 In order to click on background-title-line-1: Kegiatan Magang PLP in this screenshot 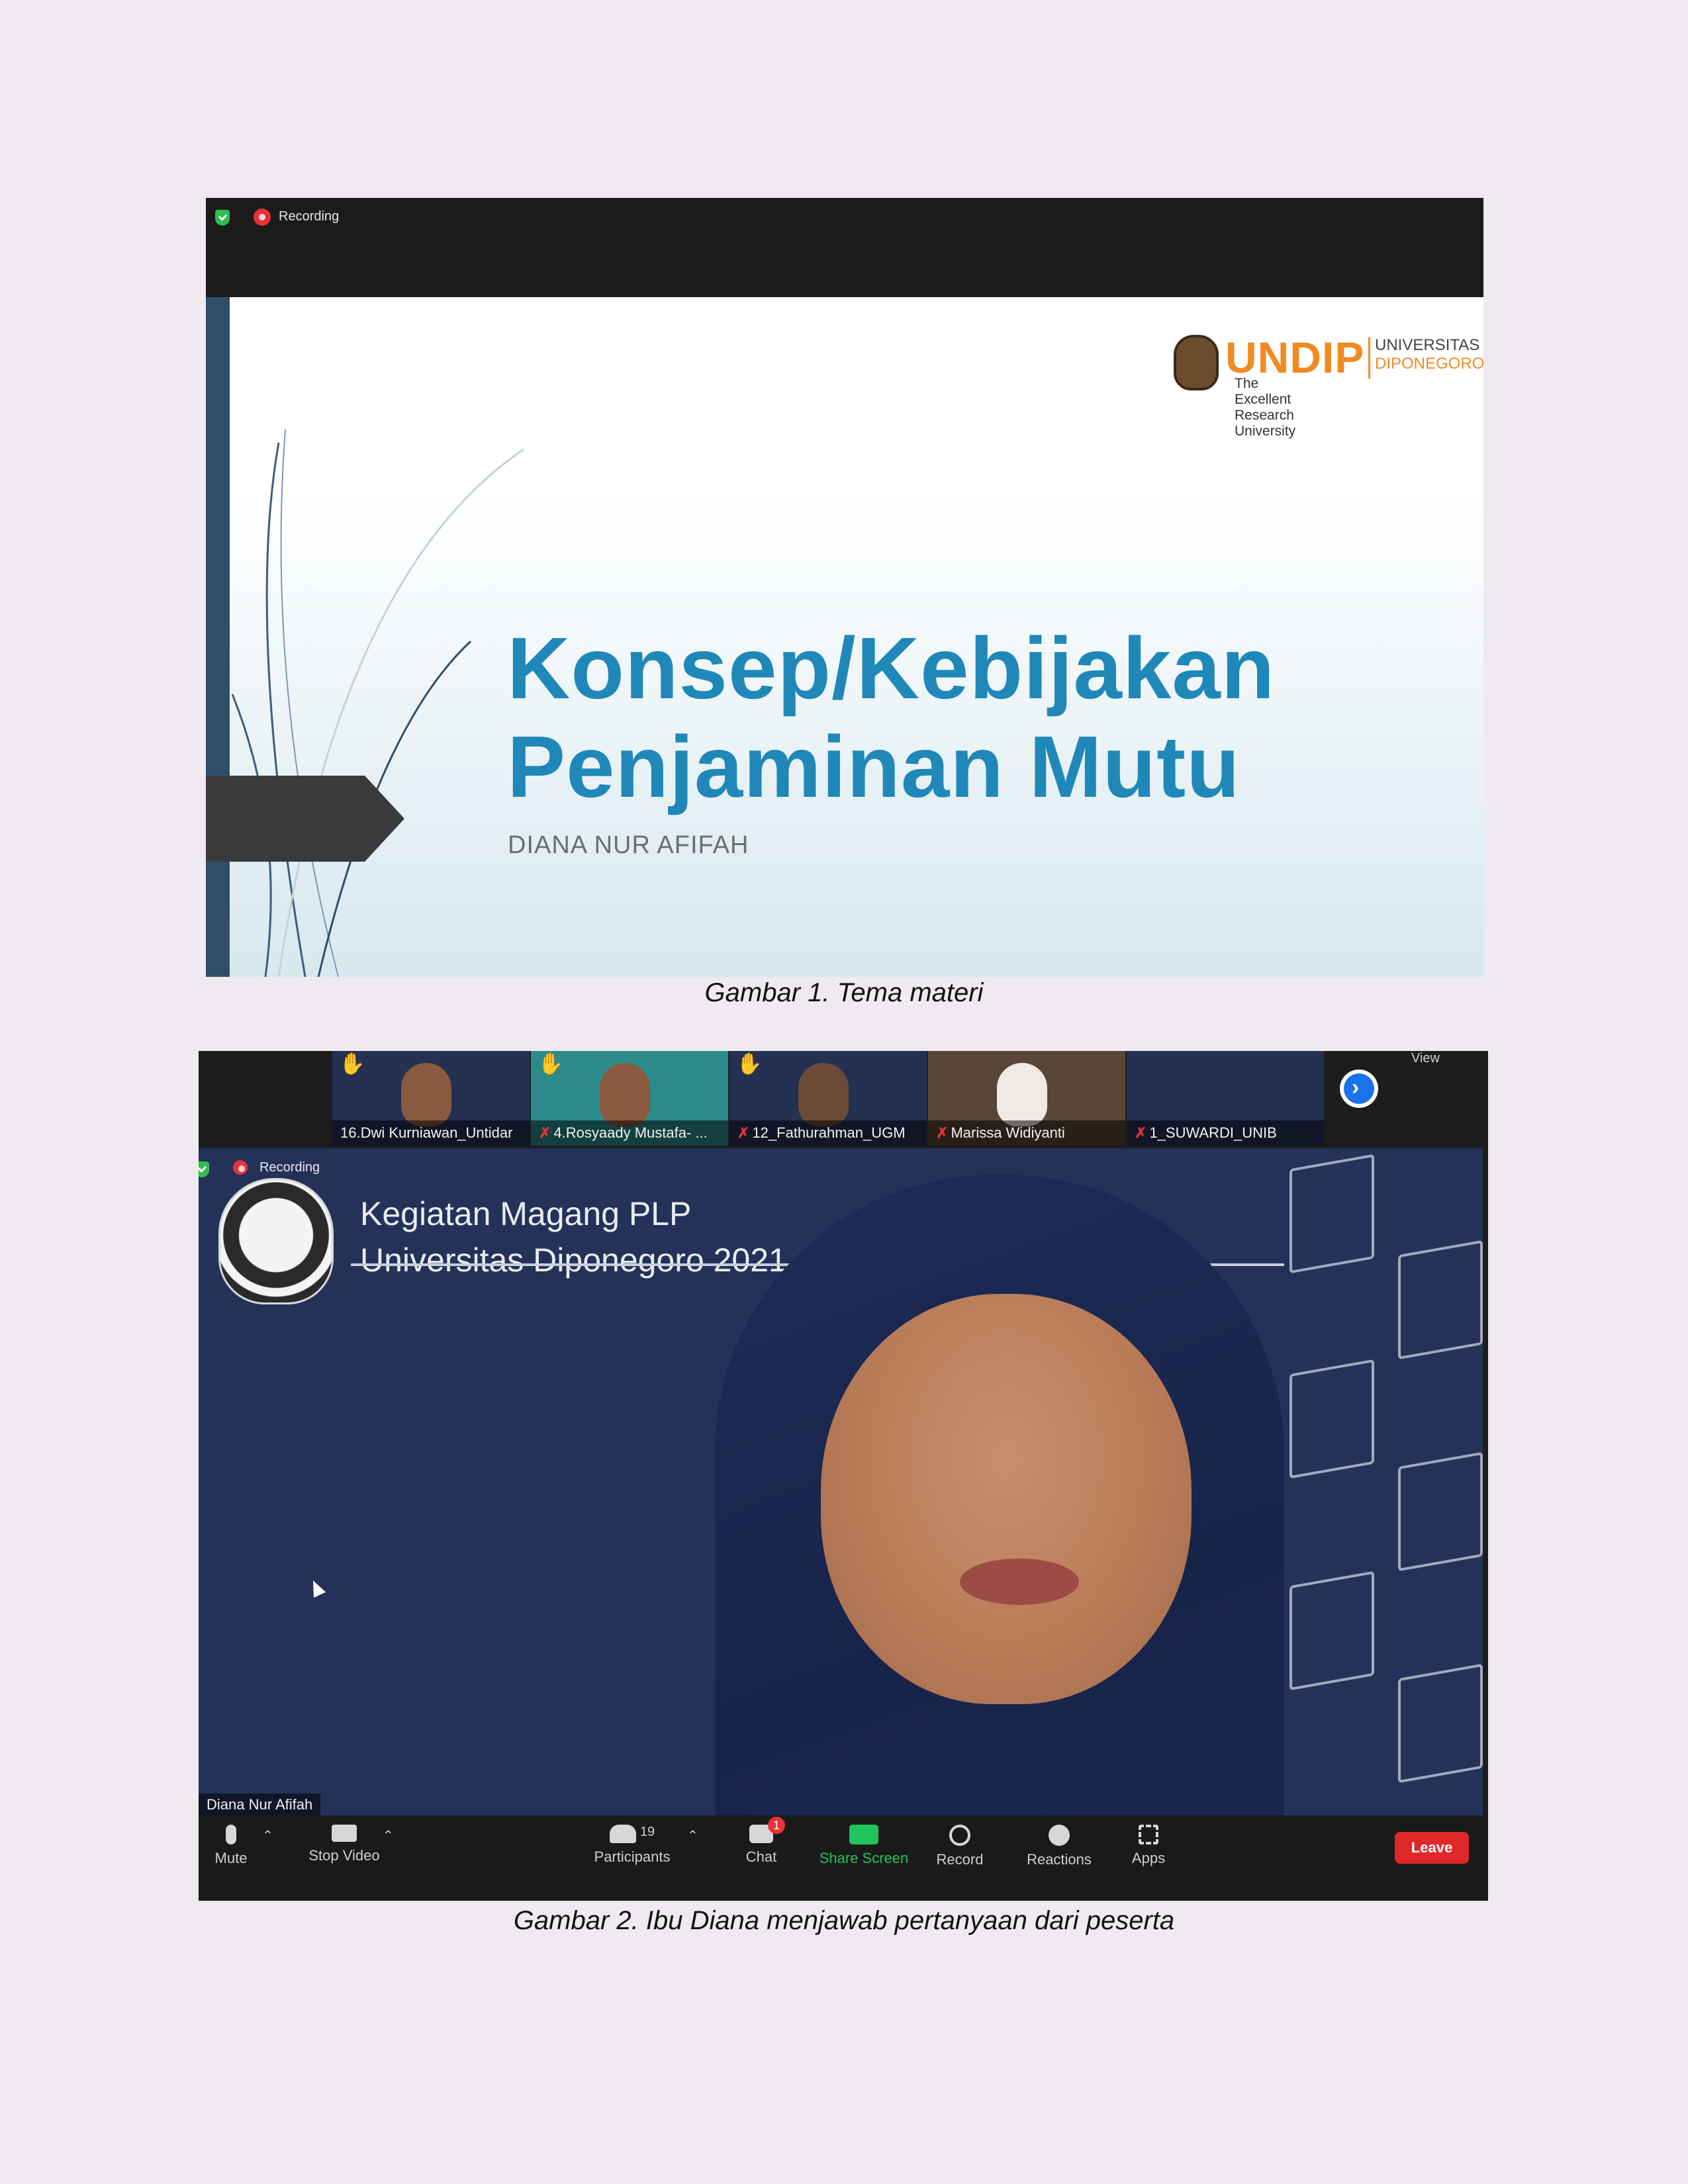, I will do `click(526, 1213)`.